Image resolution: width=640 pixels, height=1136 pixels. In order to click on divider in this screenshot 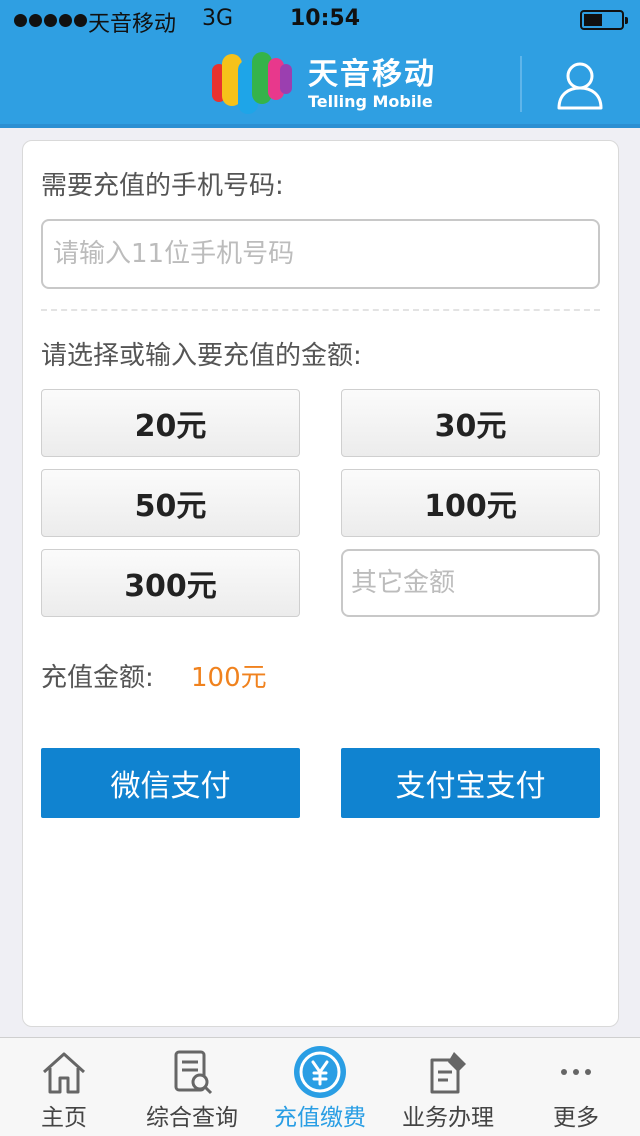, I will do `click(320, 310)`.